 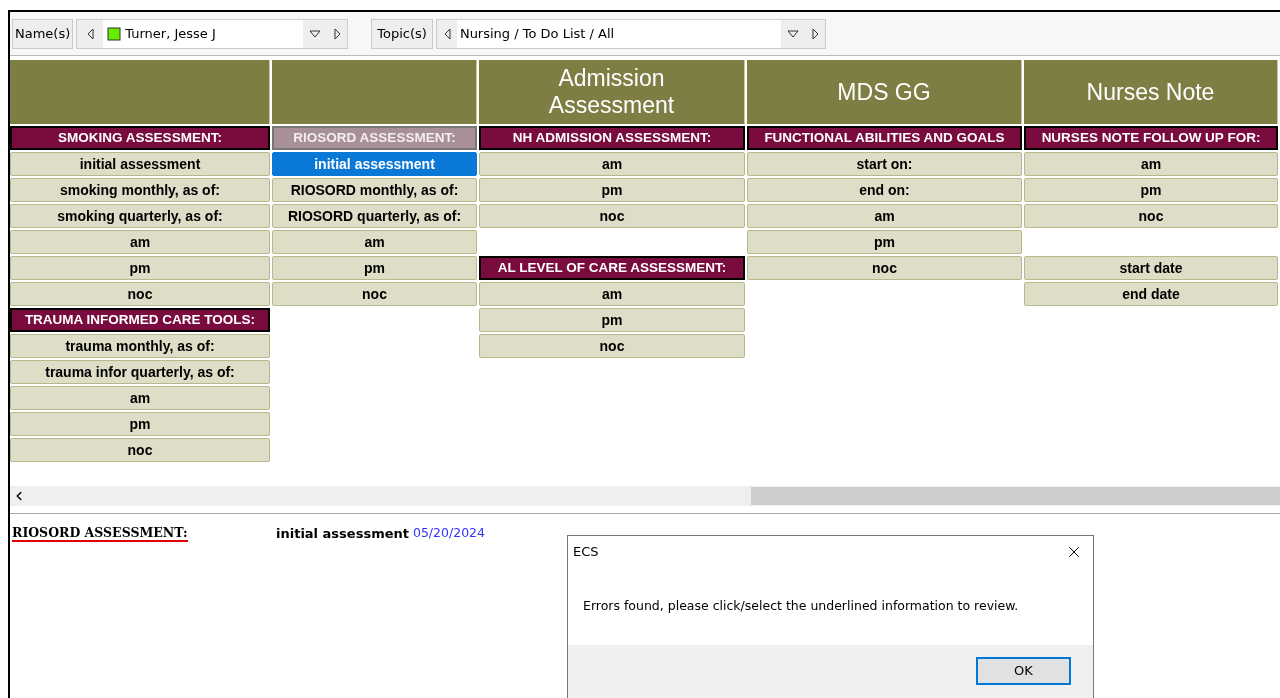 What do you see at coordinates (1015, 496) in the screenshot?
I see `scrollbar-thumb` at bounding box center [1015, 496].